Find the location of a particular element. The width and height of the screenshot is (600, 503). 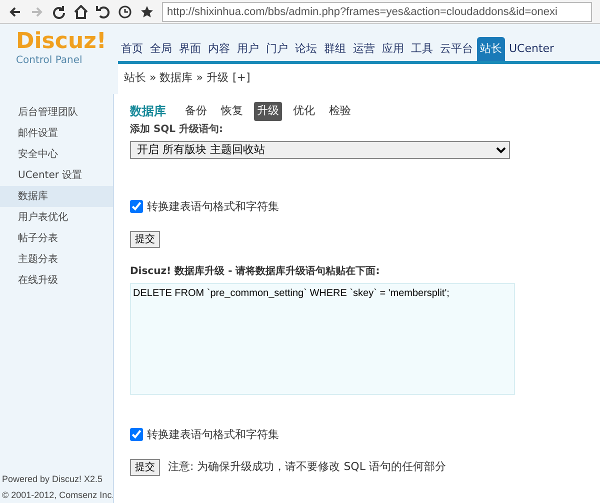

sub-tab: 升级 is located at coordinates (268, 111).